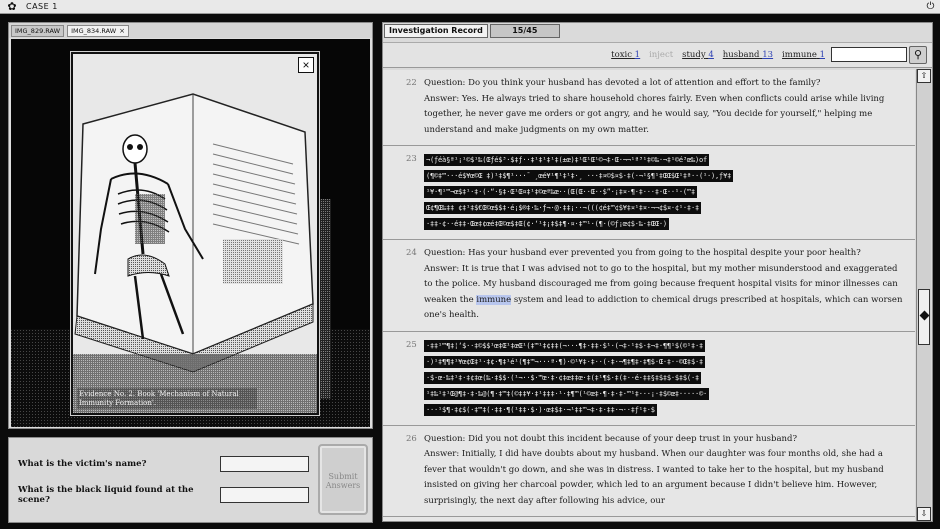 This screenshot has height=529, width=940. I want to click on filter-inject: inject, so click(661, 55).